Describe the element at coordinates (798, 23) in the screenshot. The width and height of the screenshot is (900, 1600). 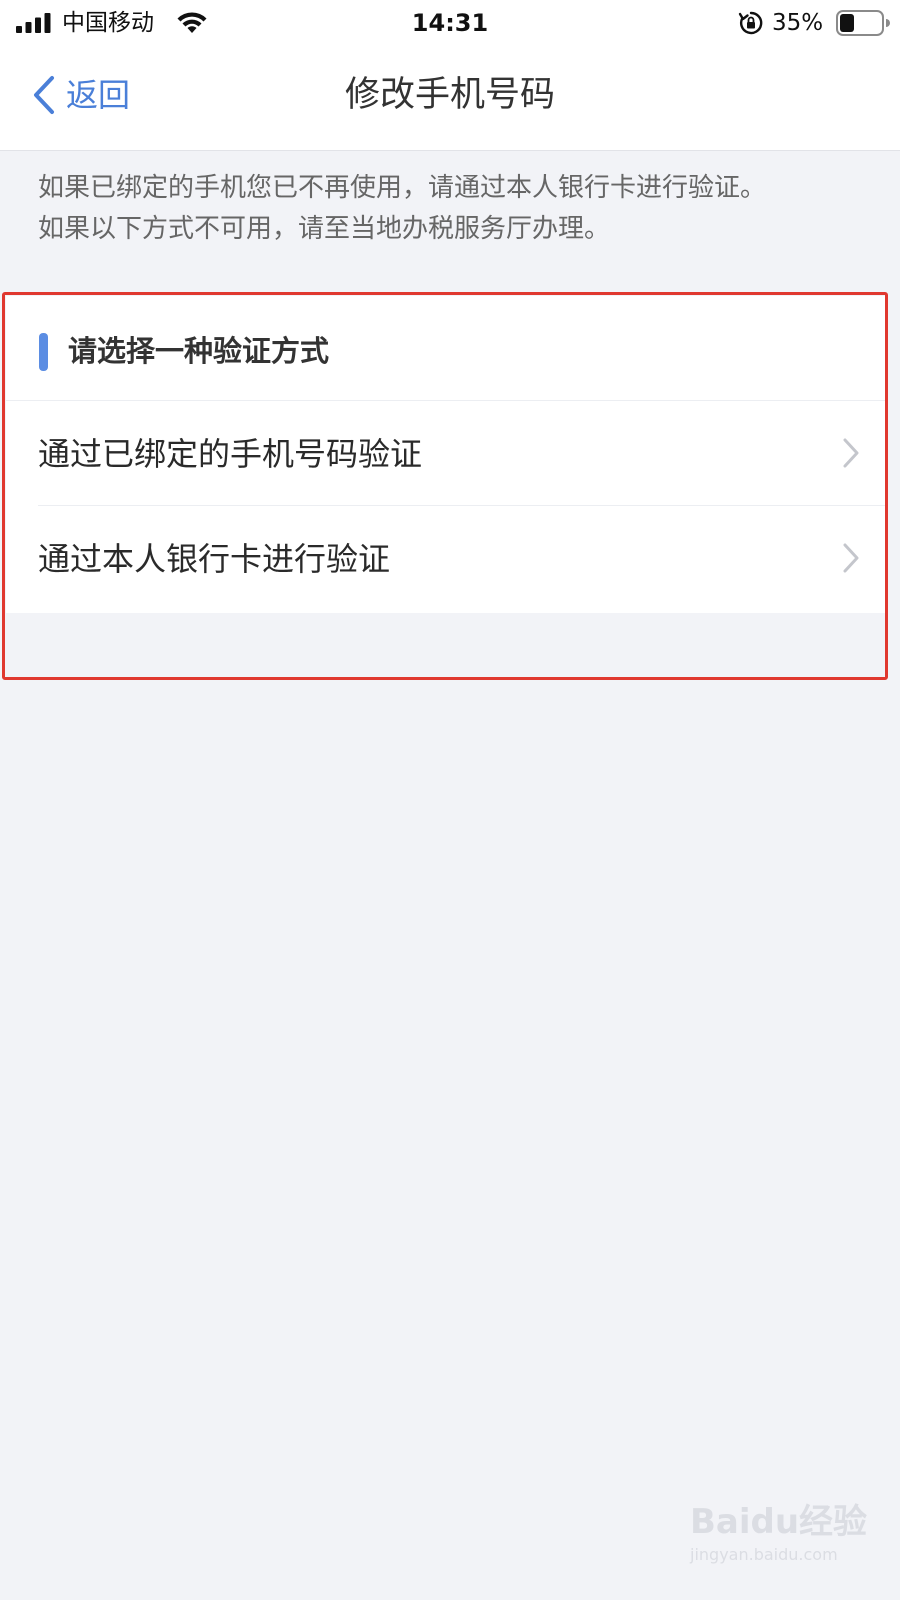
I see `battery-percent: 35%` at that location.